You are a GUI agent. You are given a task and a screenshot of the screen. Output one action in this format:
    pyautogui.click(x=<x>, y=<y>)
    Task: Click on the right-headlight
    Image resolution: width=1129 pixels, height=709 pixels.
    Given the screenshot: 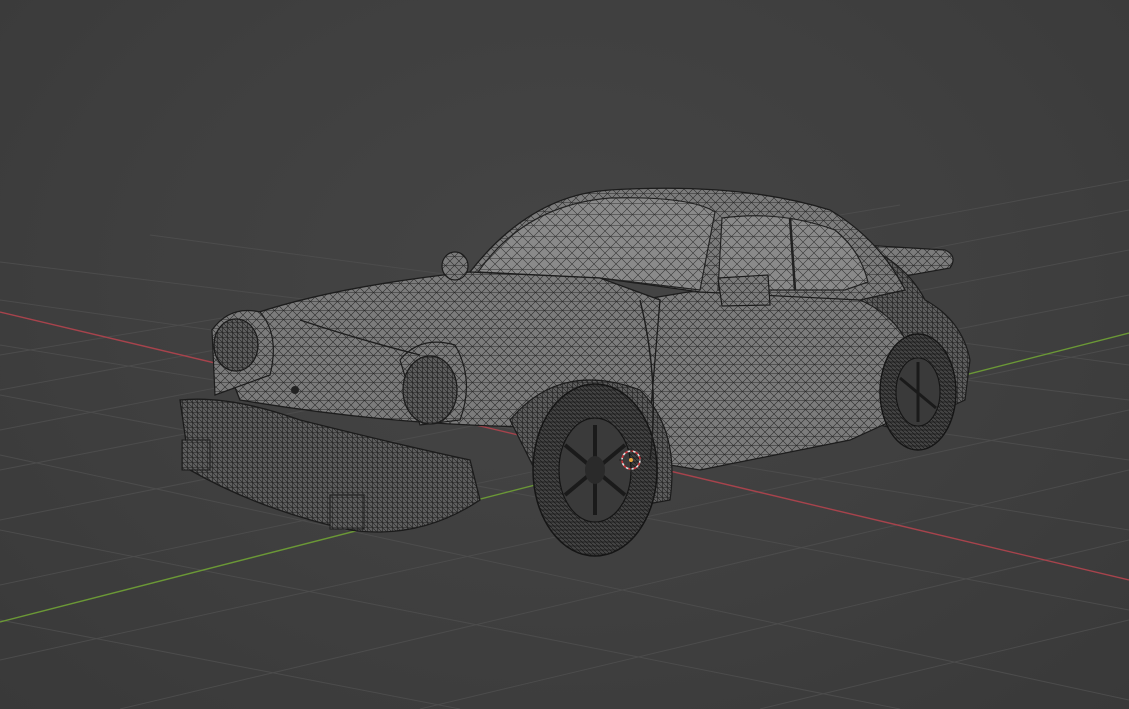 What is the action you would take?
    pyautogui.click(x=430, y=390)
    